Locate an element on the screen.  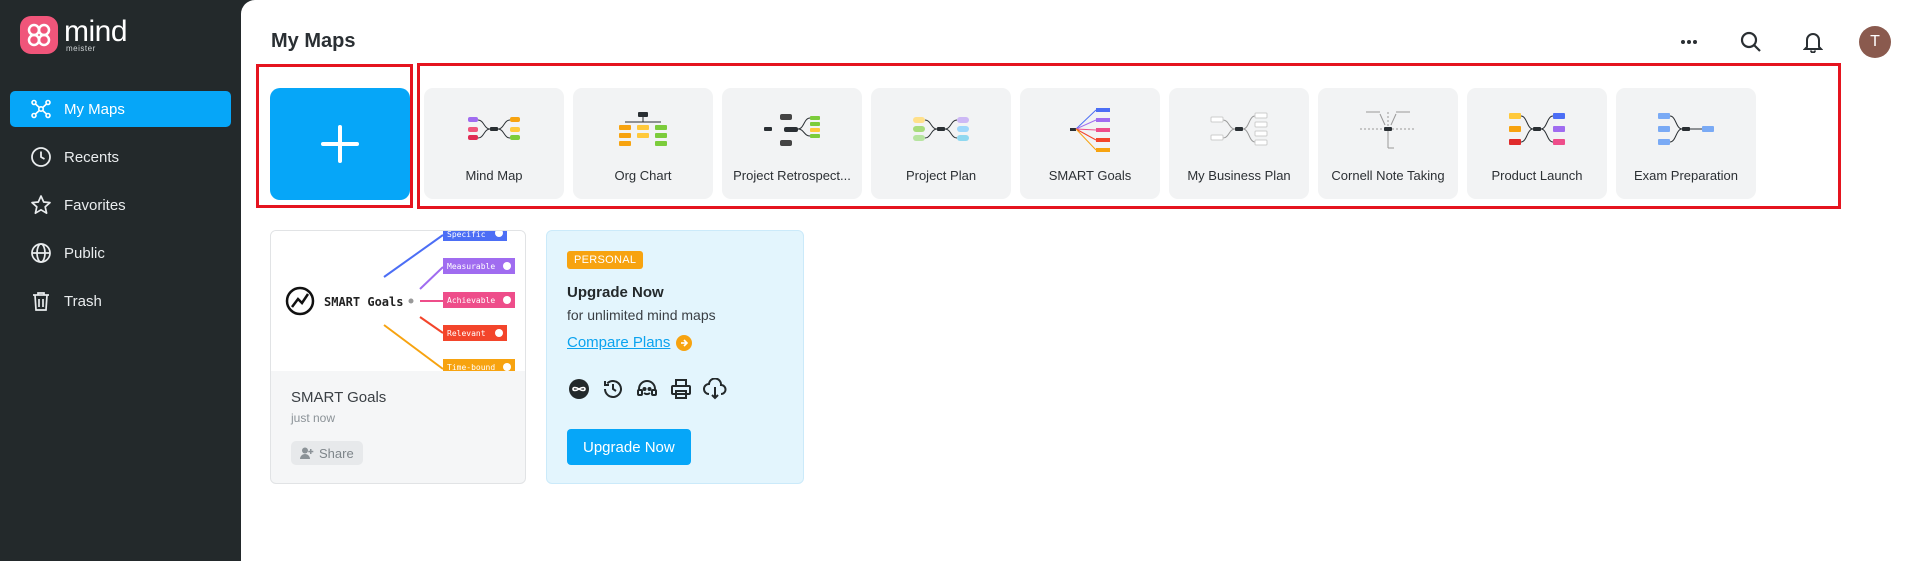
topbar-icons: T is located at coordinates (1767, 42).